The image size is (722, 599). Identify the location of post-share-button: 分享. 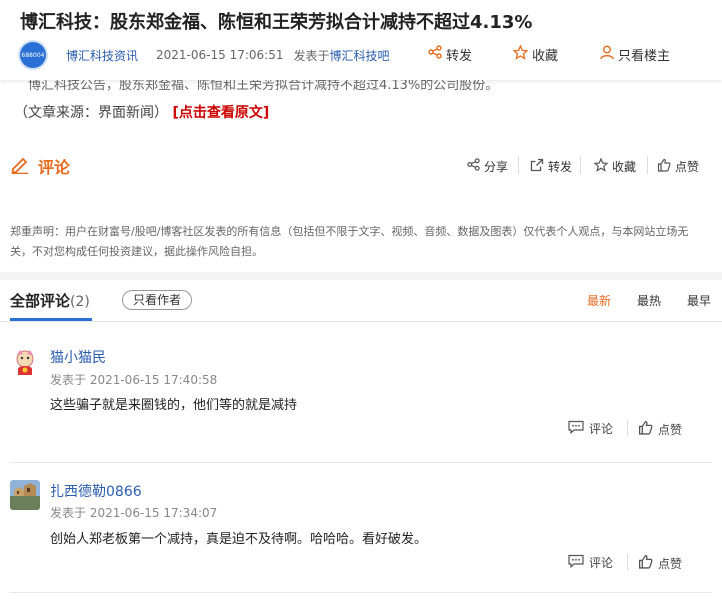
(487, 166).